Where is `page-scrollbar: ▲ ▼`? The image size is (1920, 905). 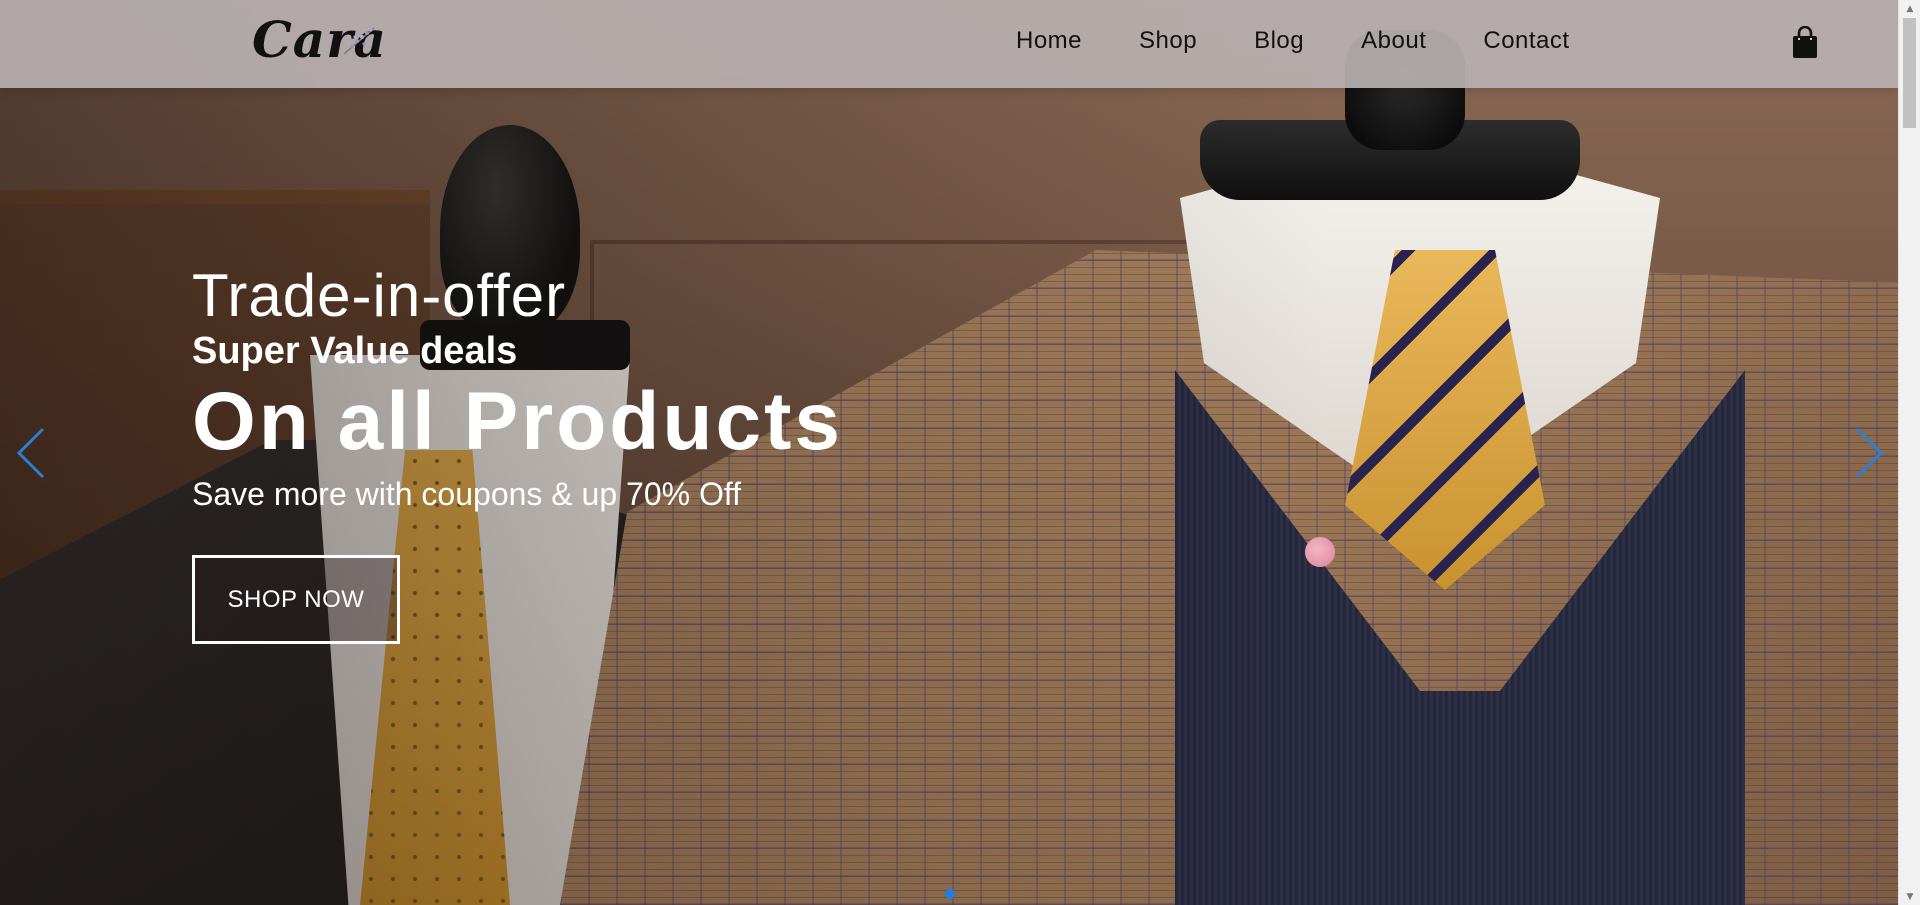
page-scrollbar: ▲ ▼ is located at coordinates (1909, 452).